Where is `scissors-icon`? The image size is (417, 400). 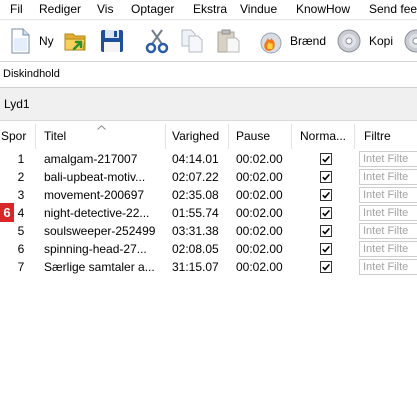 scissors-icon is located at coordinates (157, 41).